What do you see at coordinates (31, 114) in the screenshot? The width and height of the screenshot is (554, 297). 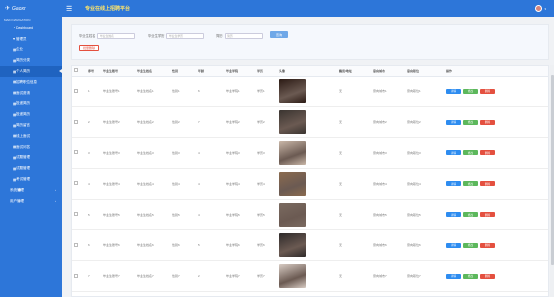 I see `sidebar-item-8: ▦ 投递简历` at bounding box center [31, 114].